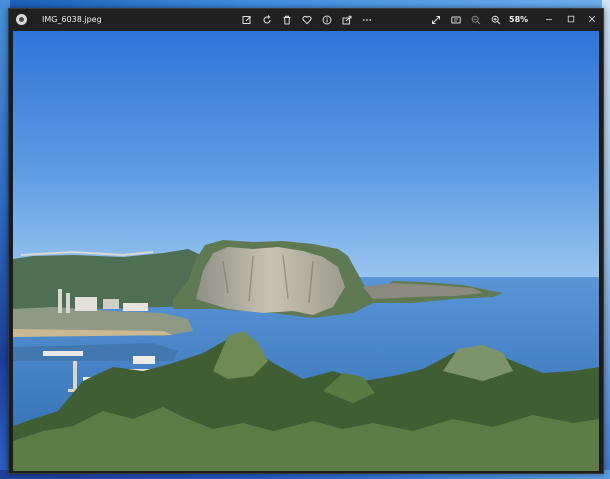 The height and width of the screenshot is (479, 610). I want to click on delete-button, so click(287, 20).